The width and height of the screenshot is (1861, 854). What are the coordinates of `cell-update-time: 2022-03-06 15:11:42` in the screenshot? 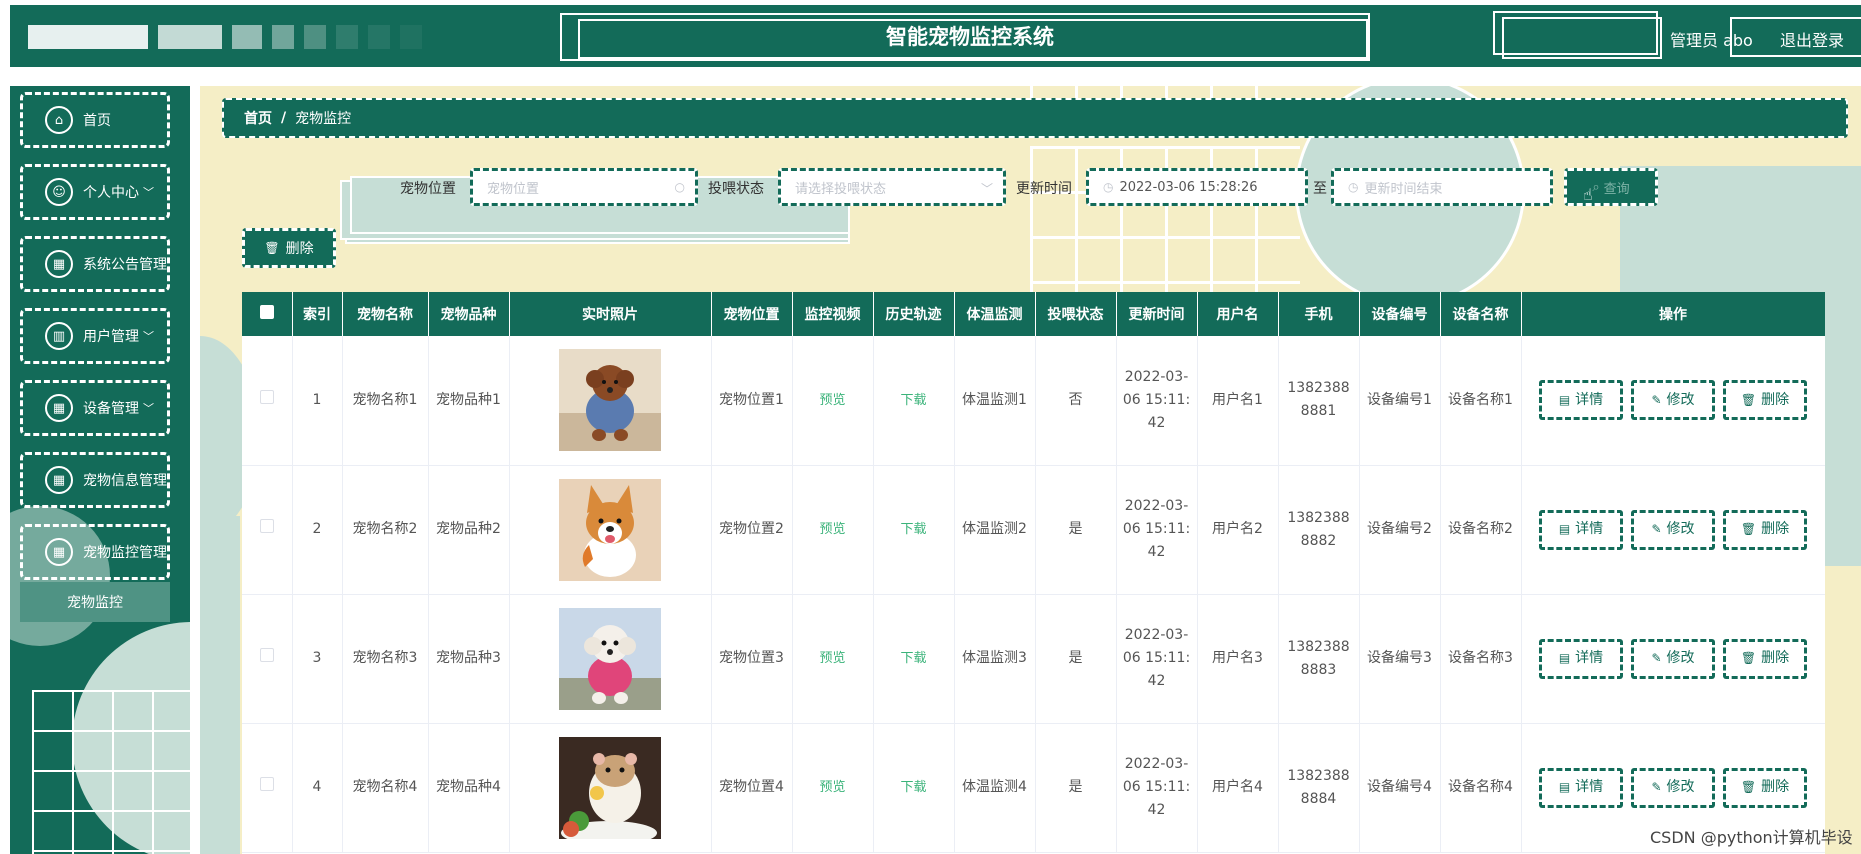 It's located at (1157, 788).